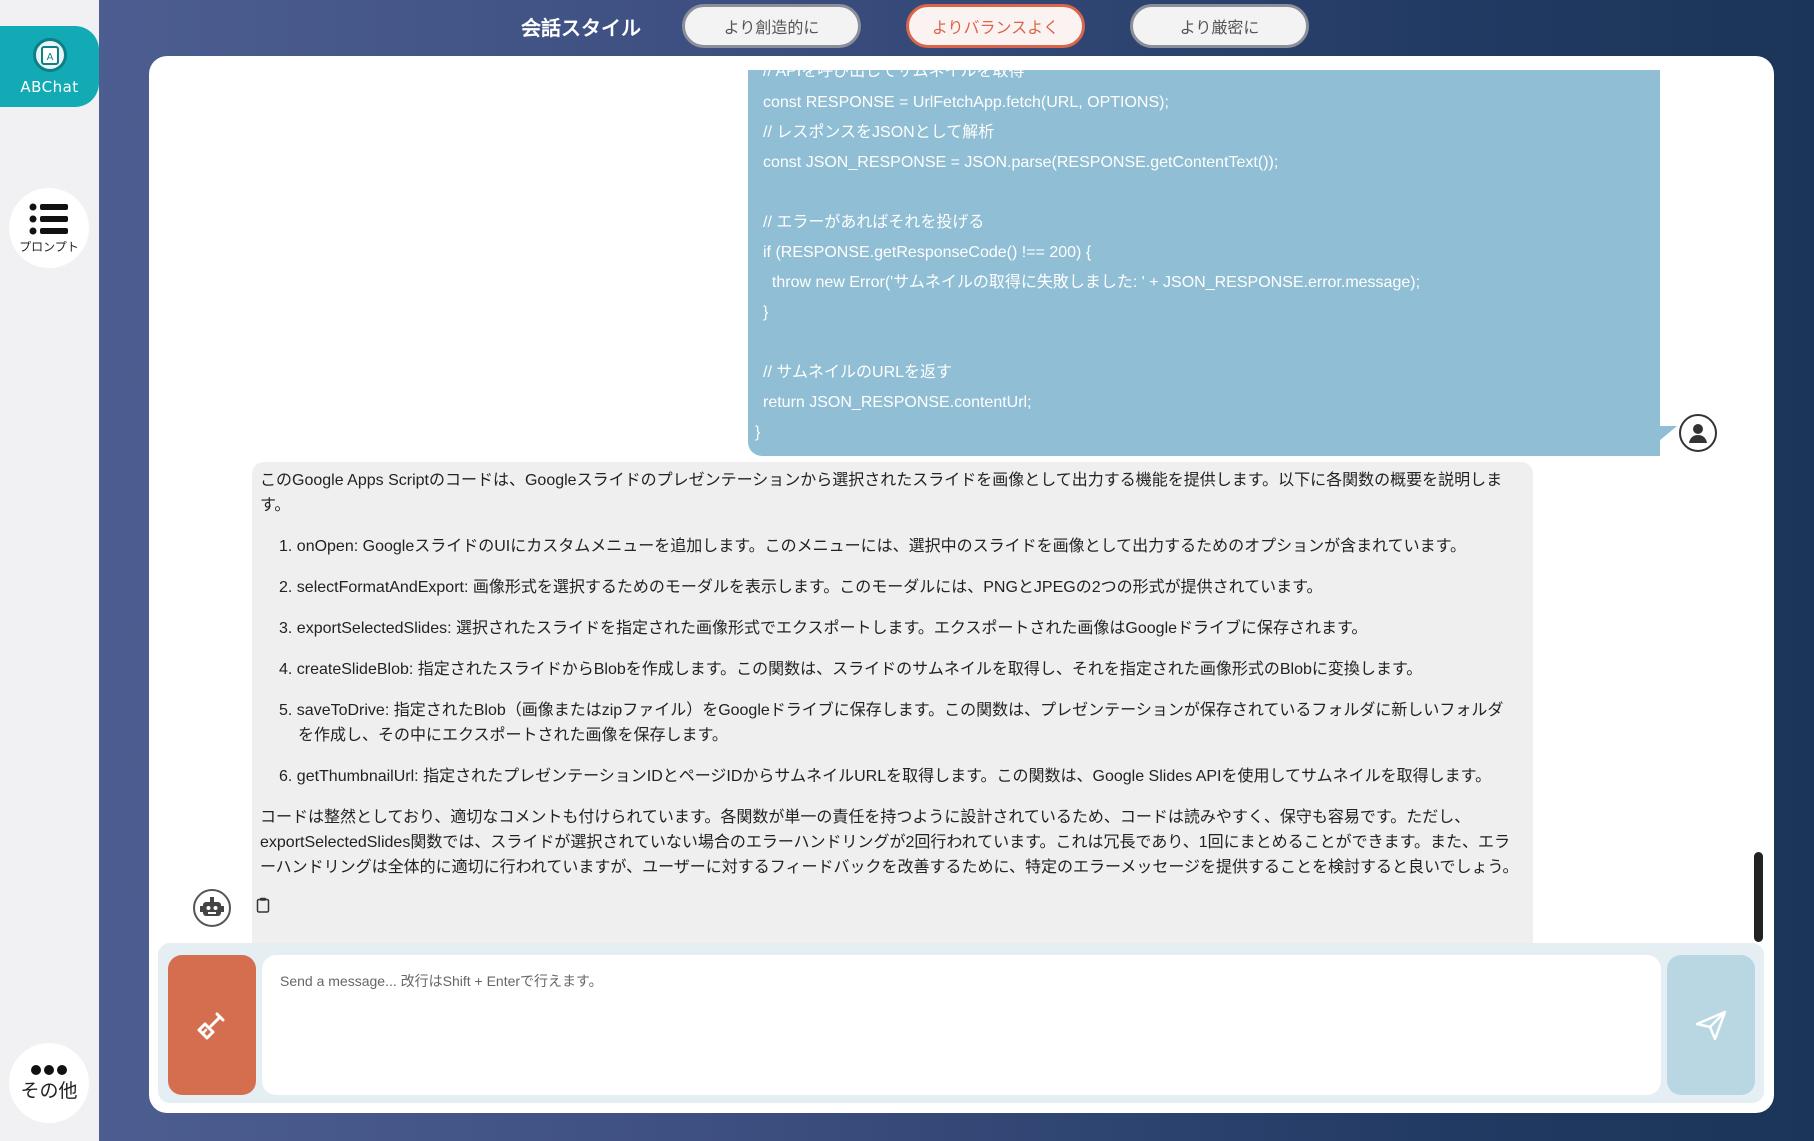 Image resolution: width=1814 pixels, height=1141 pixels. I want to click on code-line: // レスポンスをJSONとして解析, so click(879, 132).